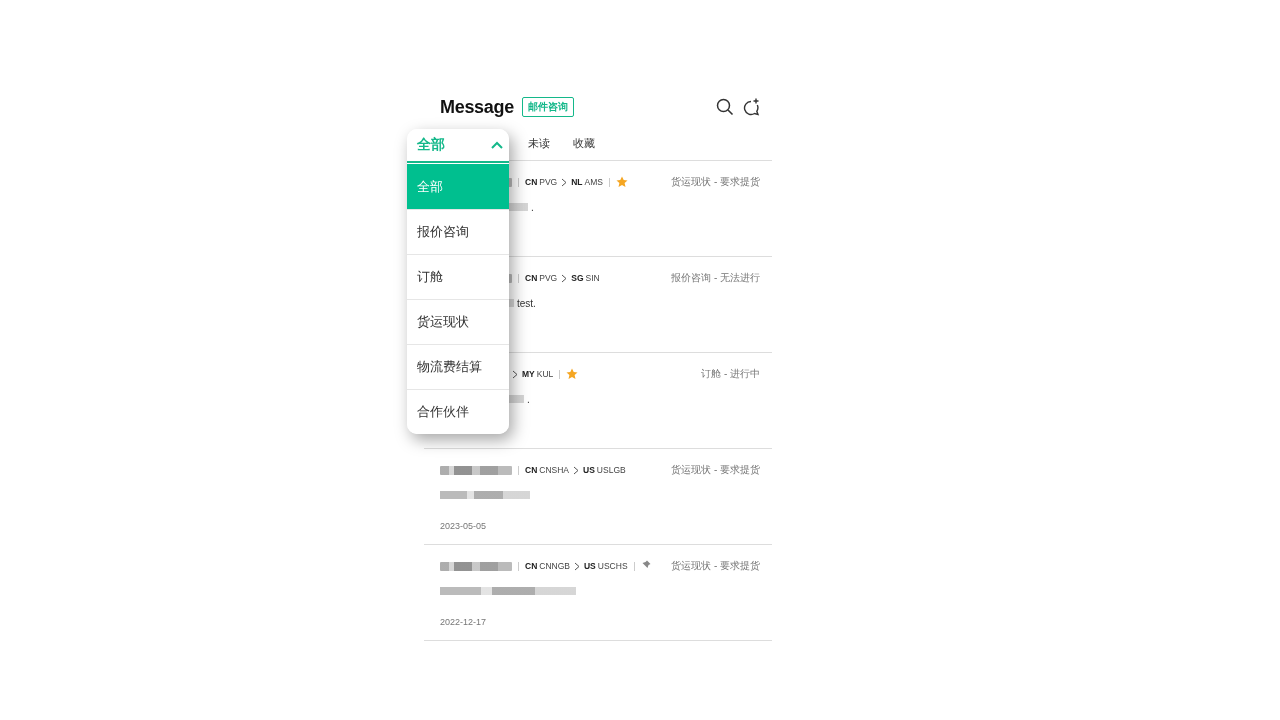 The height and width of the screenshot is (720, 1280). Describe the element at coordinates (458, 276) in the screenshot. I see `filter-option: 订舱` at that location.